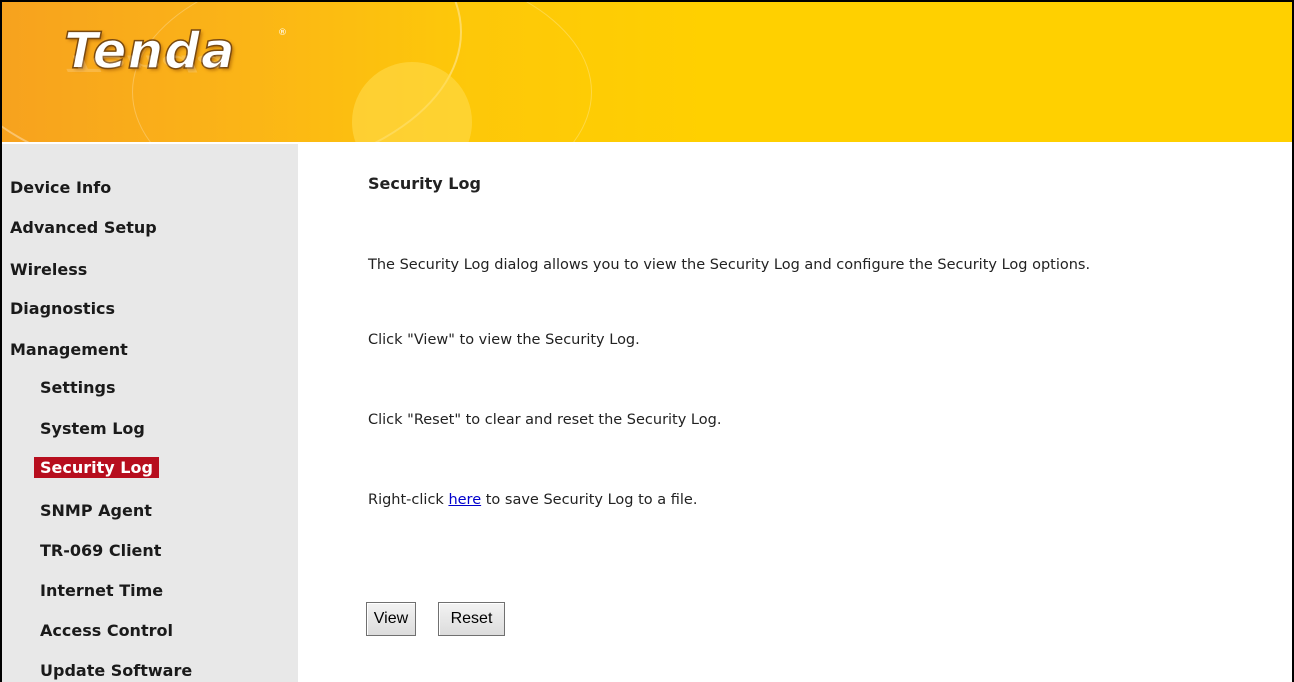 Image resolution: width=1294 pixels, height=682 pixels. What do you see at coordinates (147, 62) in the screenshot?
I see `logo-reflection: Tenda` at bounding box center [147, 62].